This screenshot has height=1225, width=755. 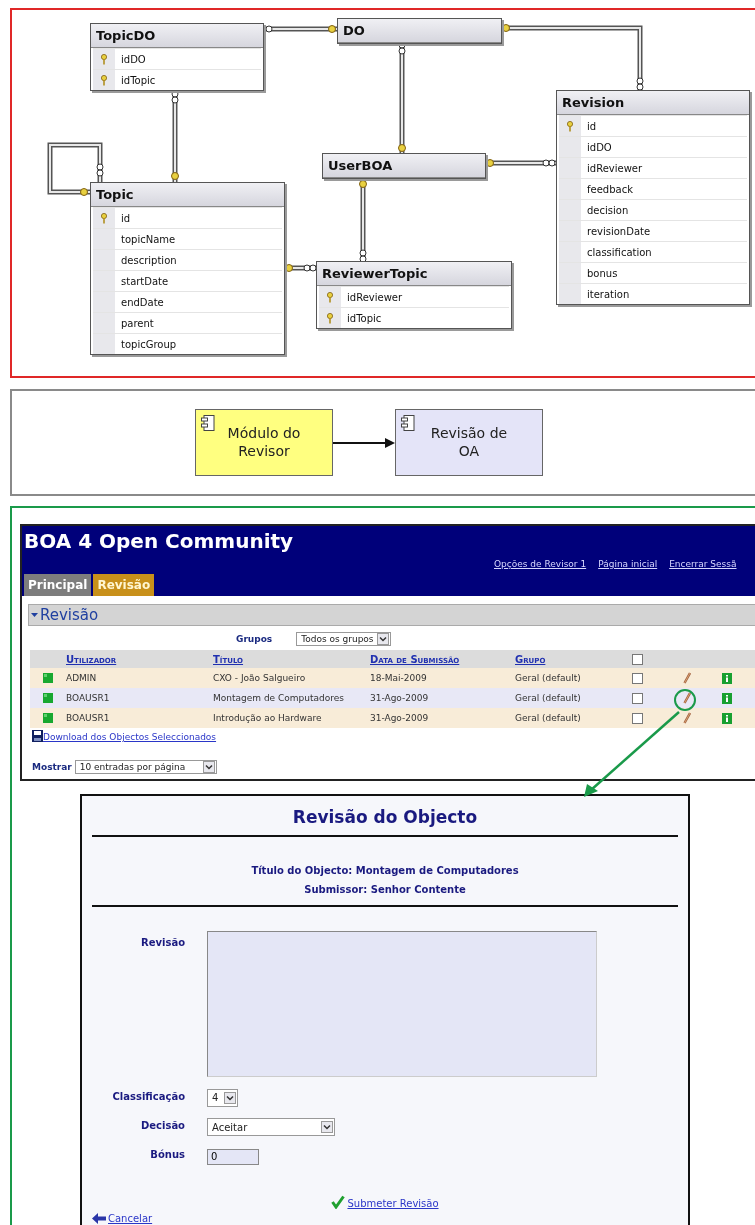 I want to click on table-name: DO, so click(x=419, y=31).